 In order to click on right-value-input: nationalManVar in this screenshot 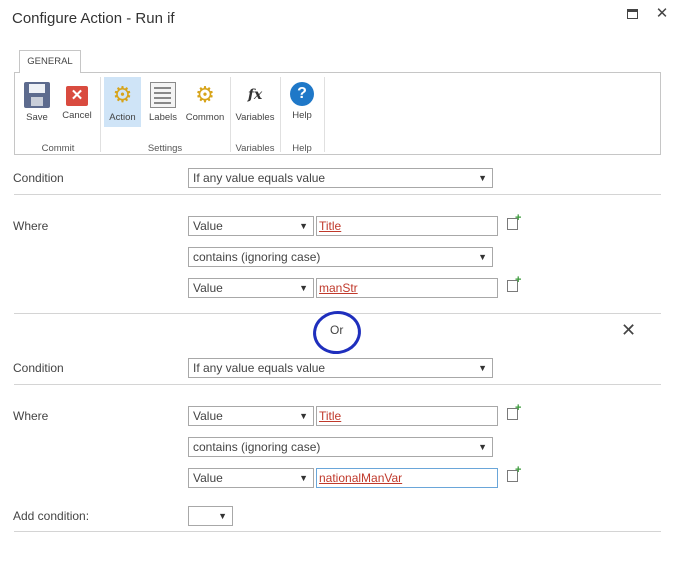, I will do `click(407, 478)`.